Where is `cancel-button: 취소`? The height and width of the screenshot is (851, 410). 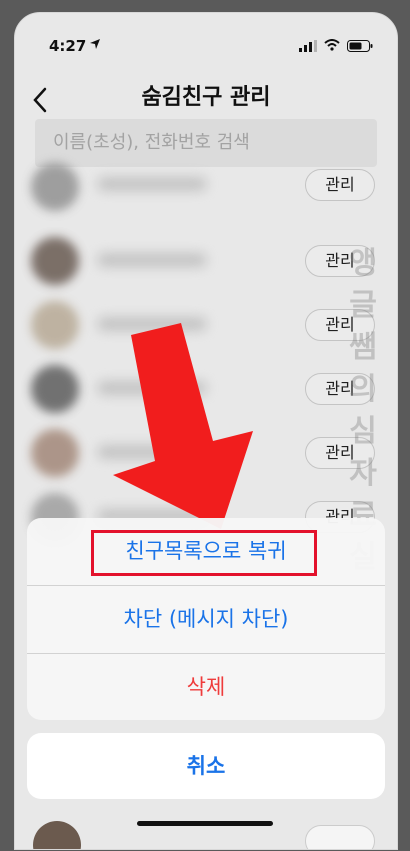 cancel-button: 취소 is located at coordinates (206, 766).